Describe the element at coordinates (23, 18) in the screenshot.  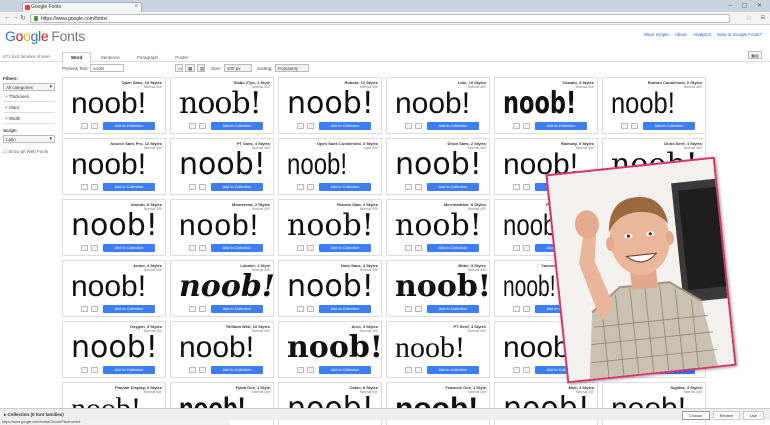
I see `reload-icon: ↻` at that location.